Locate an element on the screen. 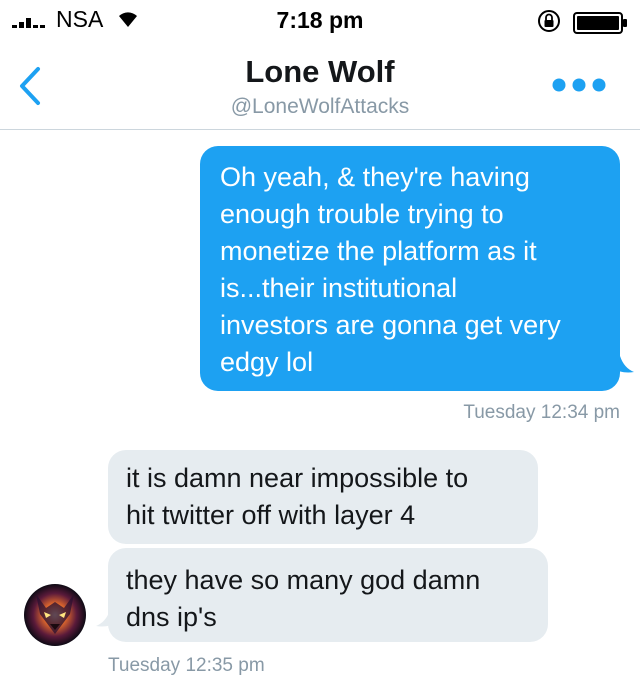 The image size is (640, 695). message-line: hit twitter off with layer 4 is located at coordinates (271, 515).